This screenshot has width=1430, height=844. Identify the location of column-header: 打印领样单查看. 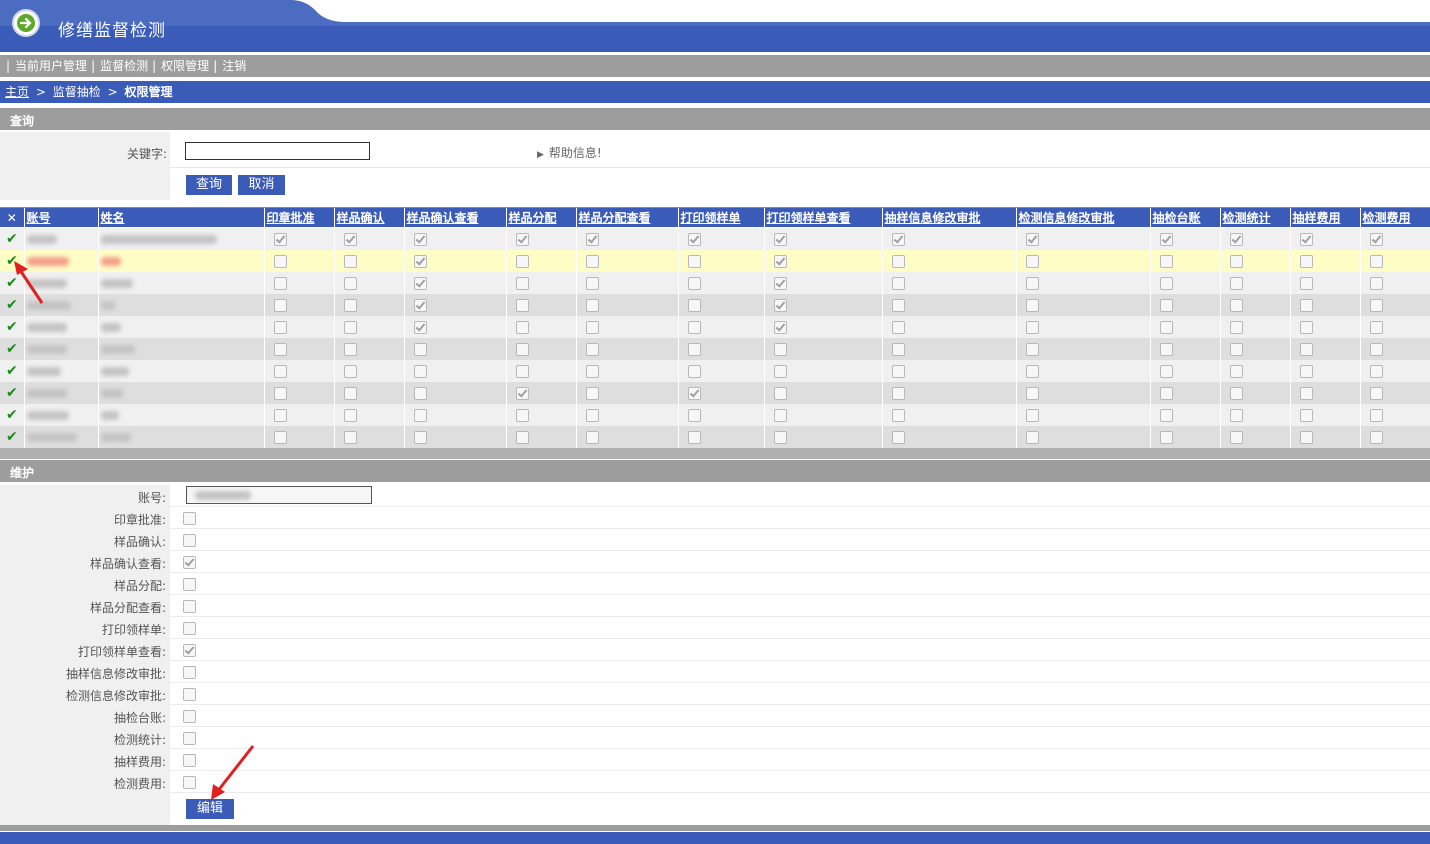
(823, 218).